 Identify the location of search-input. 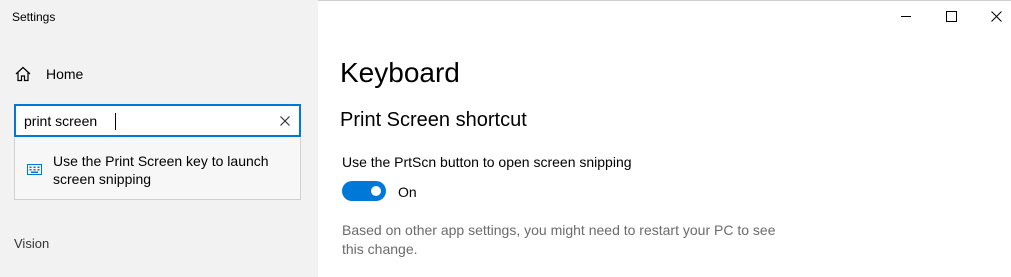
(144, 121).